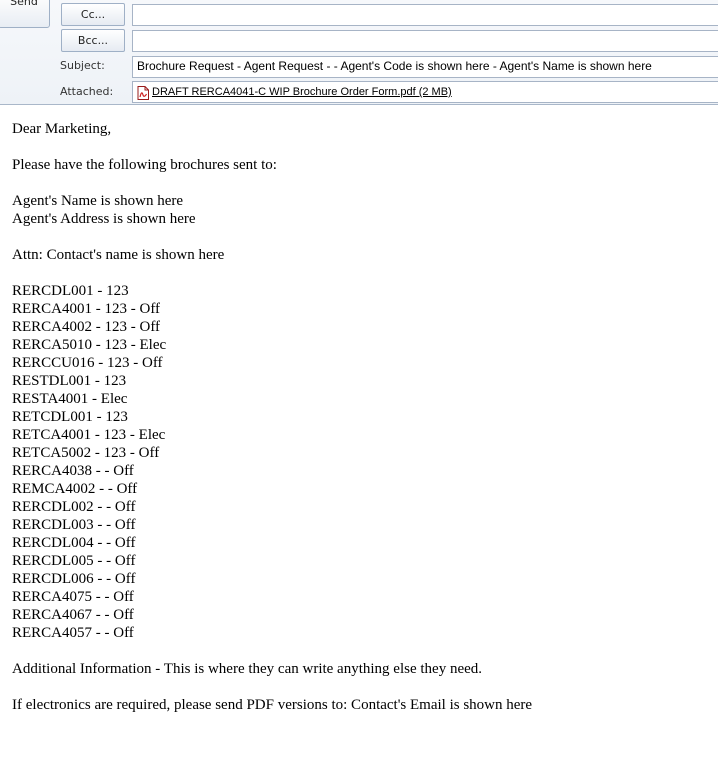  I want to click on list-item: RERCA4038 - - Off, so click(73, 471).